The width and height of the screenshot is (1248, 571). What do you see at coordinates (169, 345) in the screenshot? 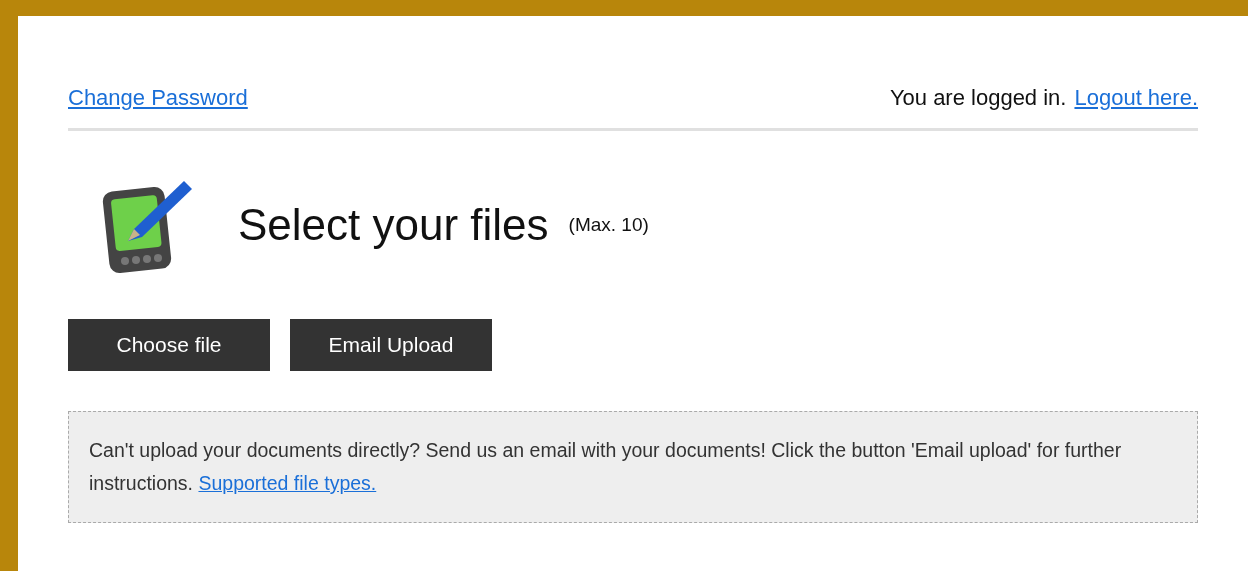
I see `action-button: Choose file` at bounding box center [169, 345].